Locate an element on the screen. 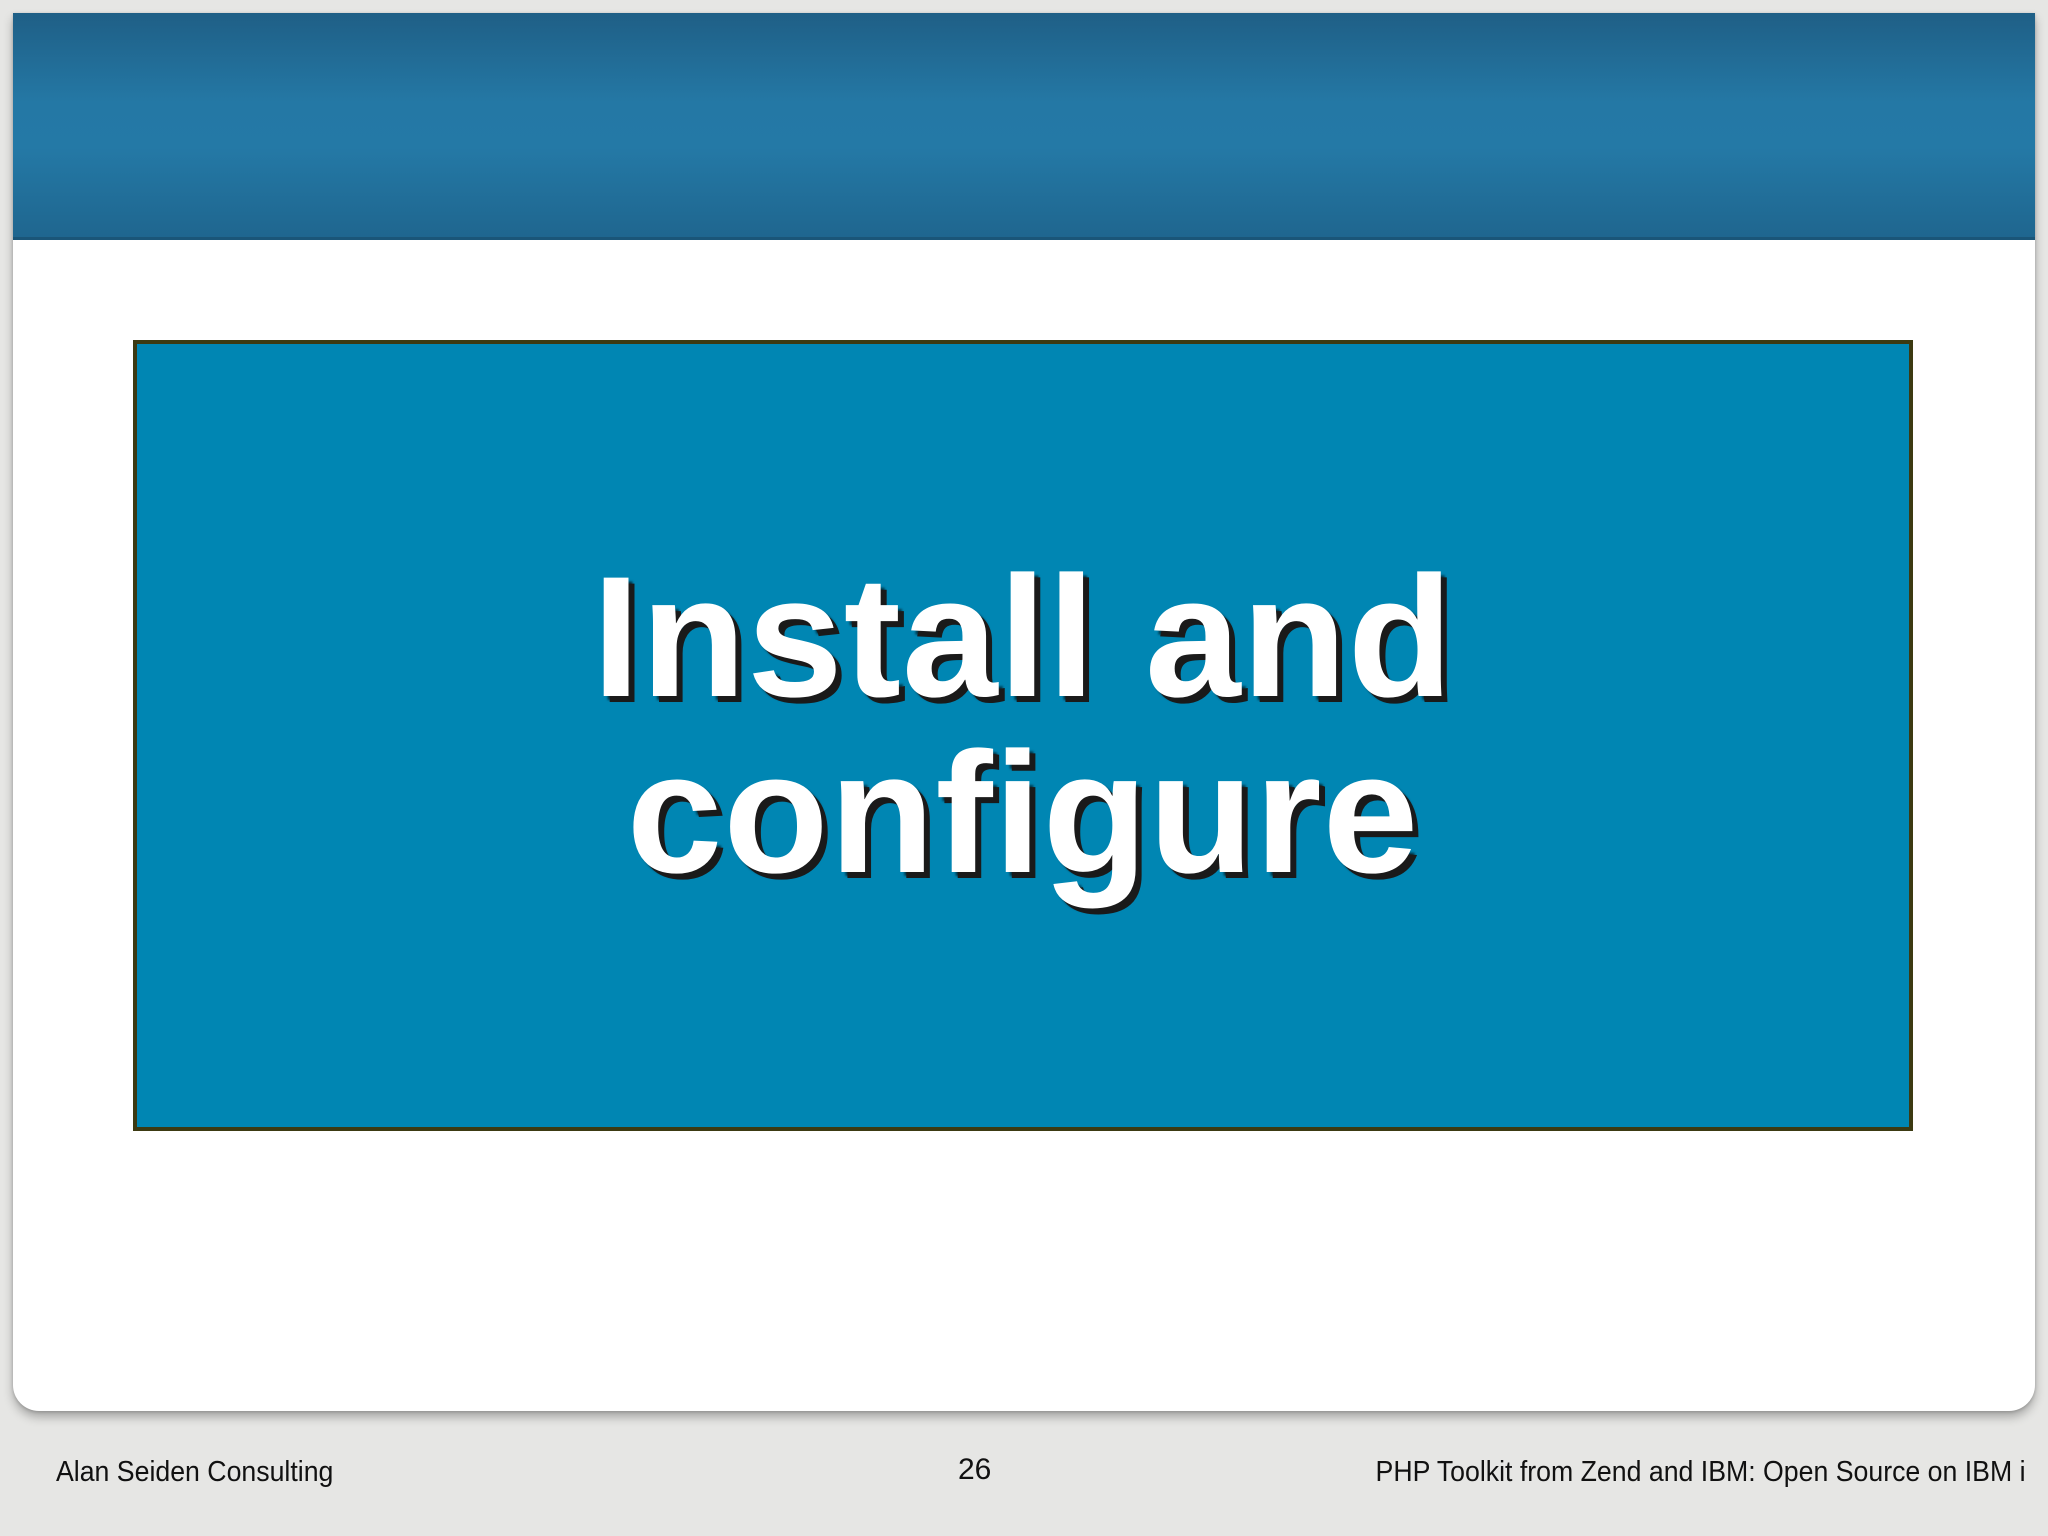 Image resolution: width=2048 pixels, height=1536 pixels. header-band is located at coordinates (1024, 126).